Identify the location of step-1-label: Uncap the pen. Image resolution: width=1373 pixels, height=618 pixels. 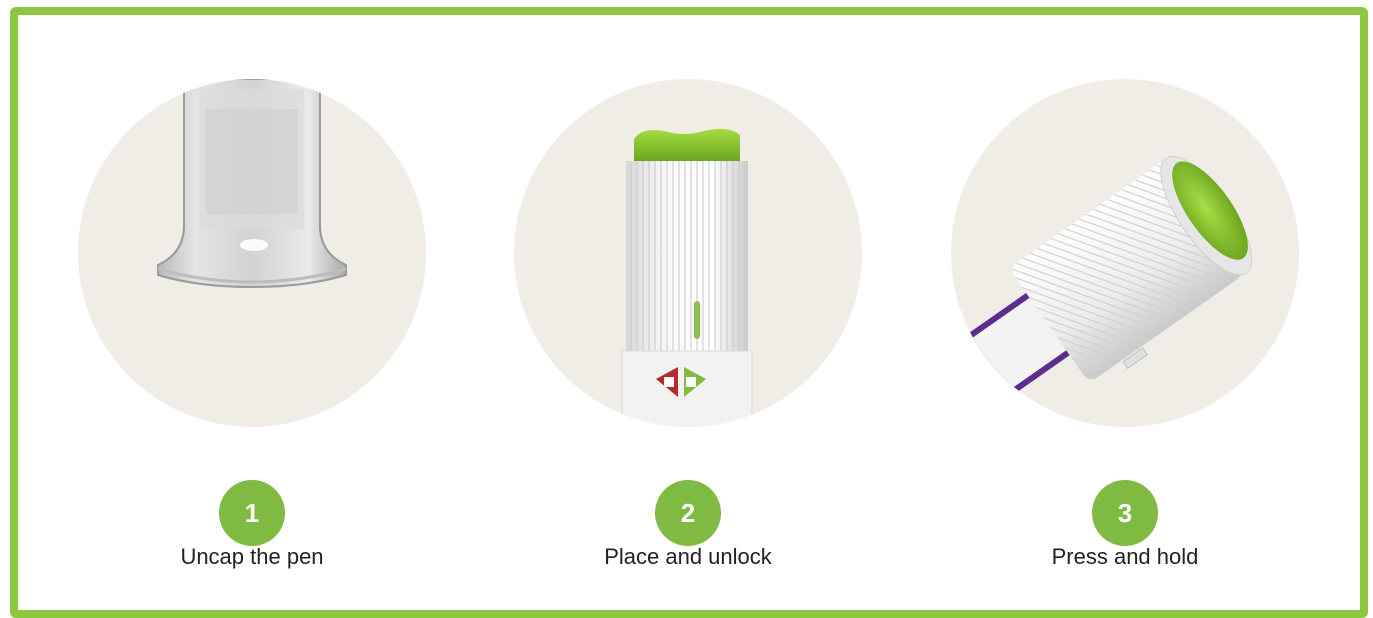
(252, 556).